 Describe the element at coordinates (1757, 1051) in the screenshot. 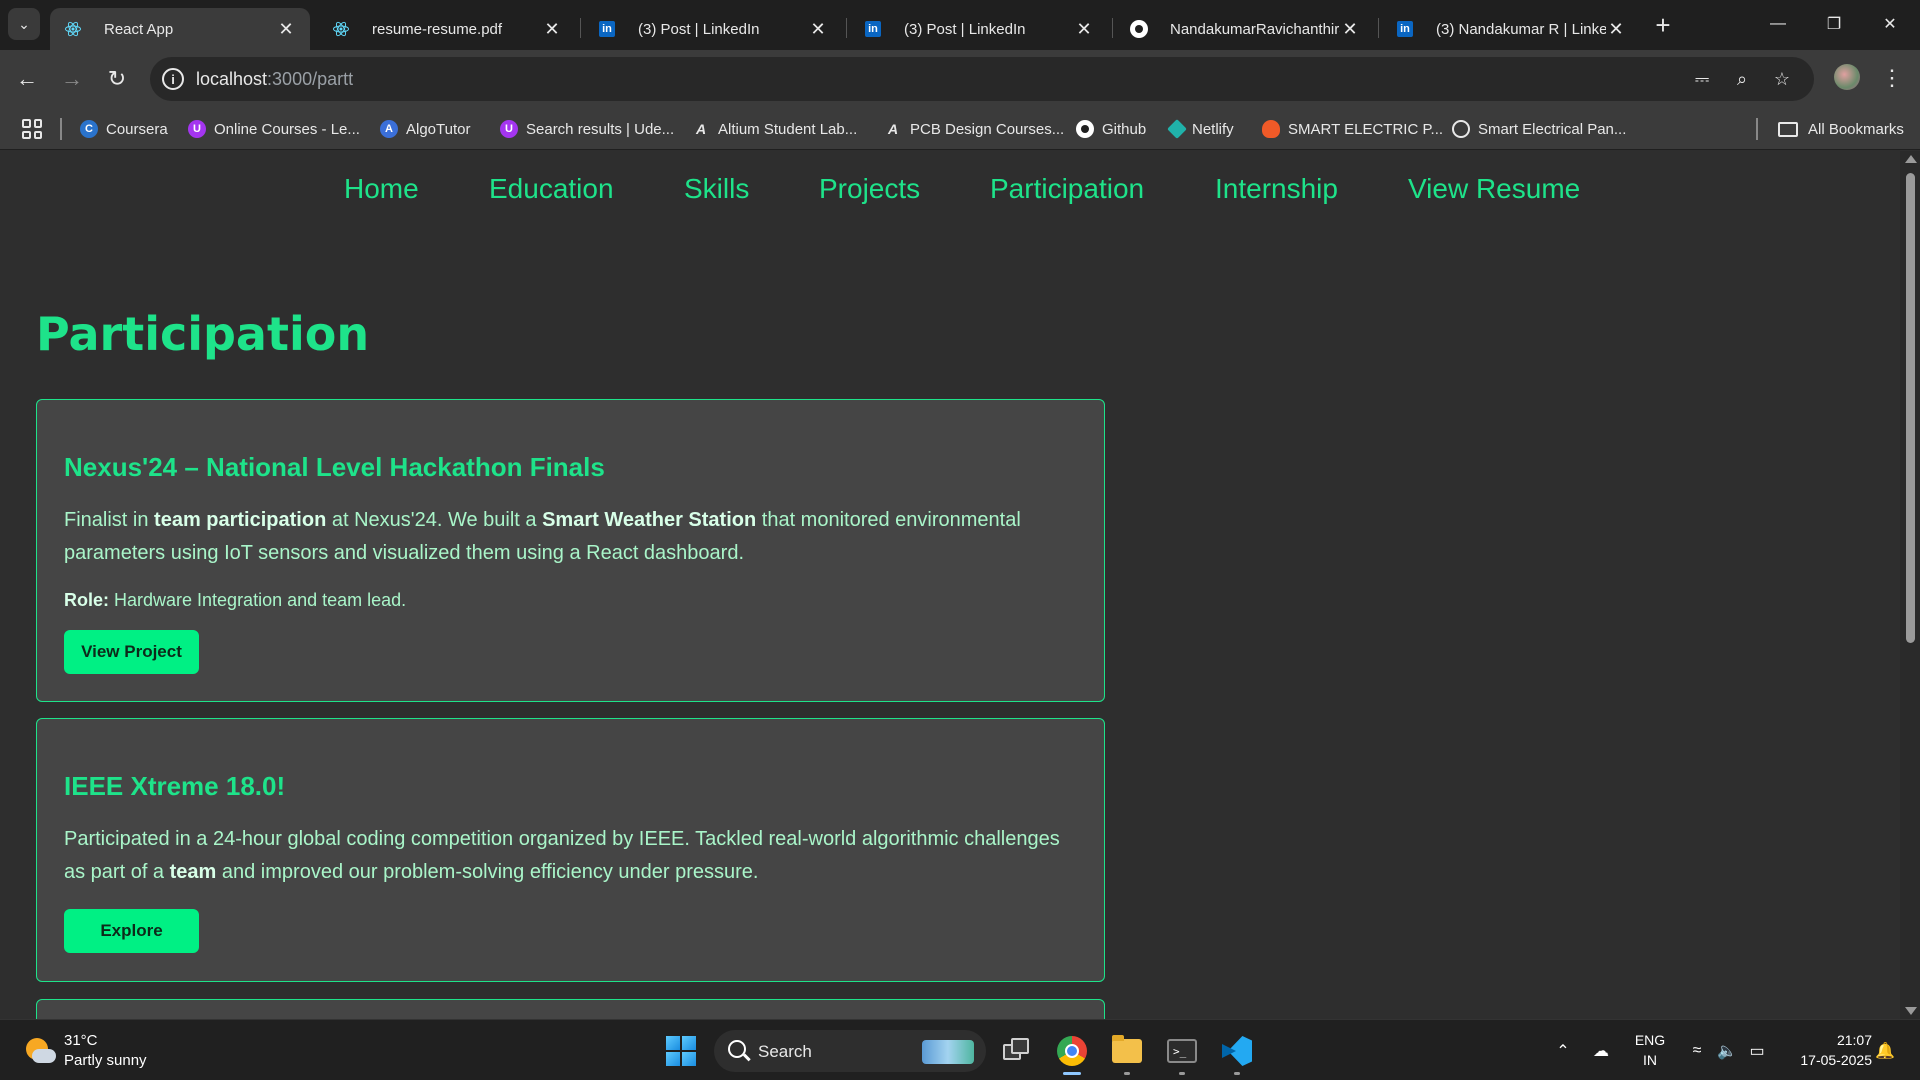

I see `battery-icon: ▭` at that location.